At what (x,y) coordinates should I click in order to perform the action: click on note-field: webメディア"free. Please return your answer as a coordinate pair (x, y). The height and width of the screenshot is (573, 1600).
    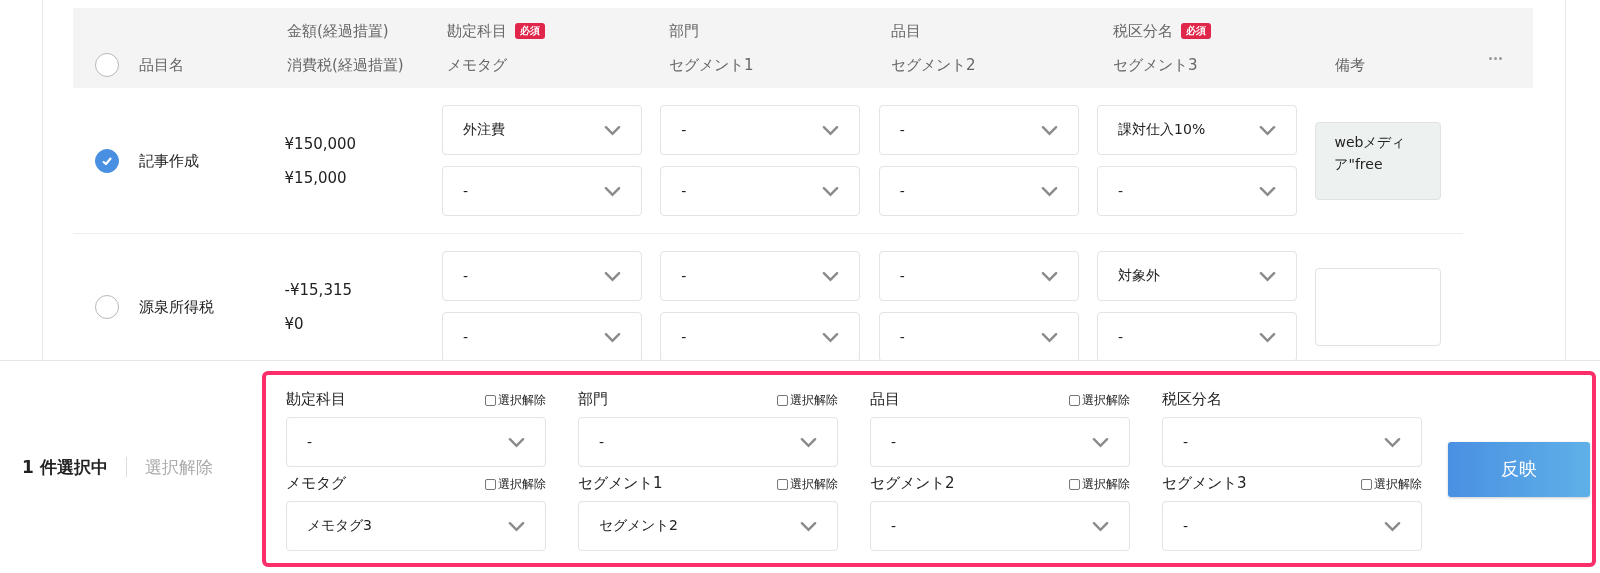
    Looking at the image, I should click on (1378, 160).